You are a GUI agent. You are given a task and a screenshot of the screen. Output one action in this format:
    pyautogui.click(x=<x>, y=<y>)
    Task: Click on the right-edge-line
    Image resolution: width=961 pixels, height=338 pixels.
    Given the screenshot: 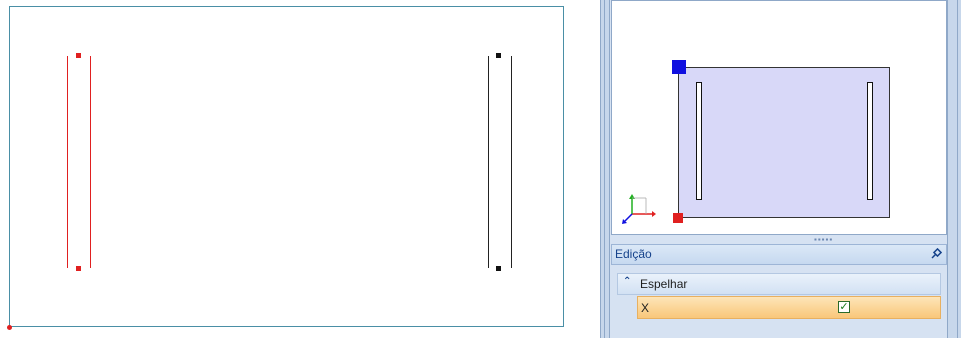 What is the action you would take?
    pyautogui.click(x=957, y=169)
    